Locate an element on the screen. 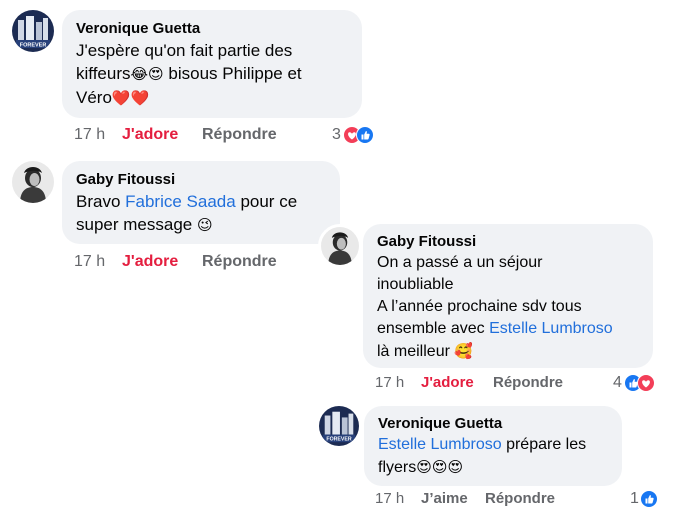  red-heart-emoji-icon: ❤️❤️ is located at coordinates (130, 98).